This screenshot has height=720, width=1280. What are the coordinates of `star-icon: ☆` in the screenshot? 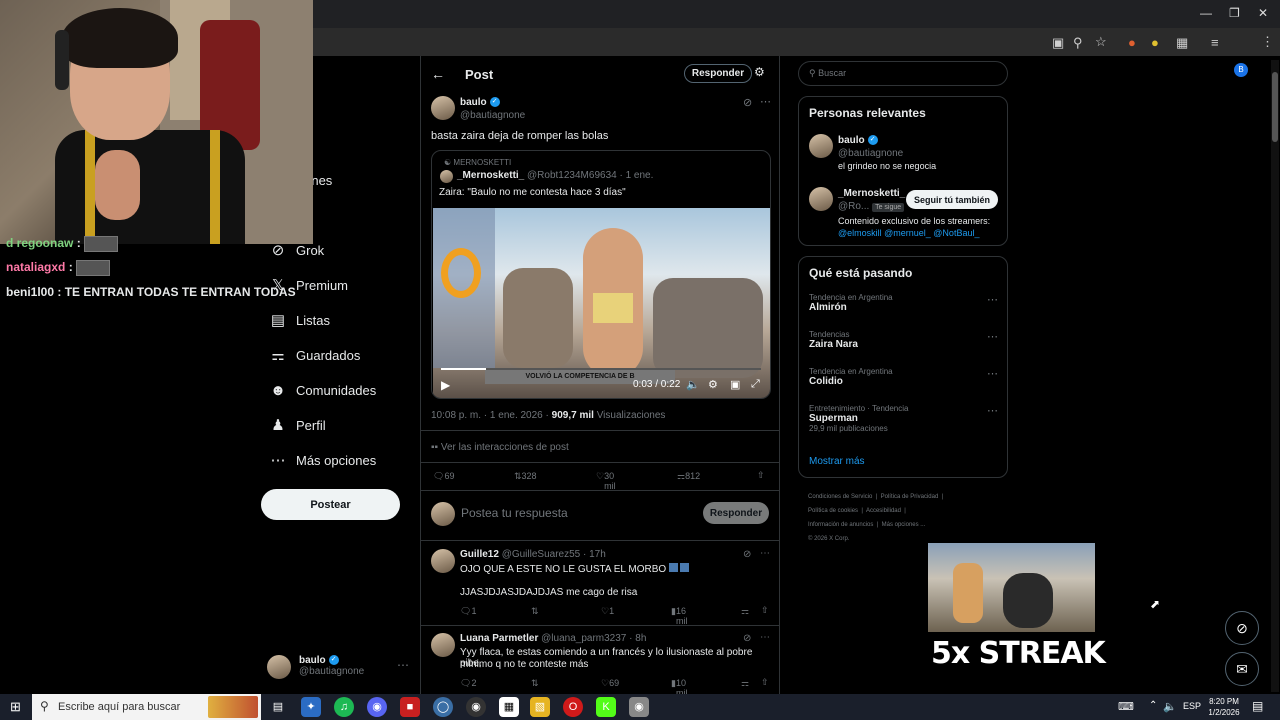 It's located at (1101, 42).